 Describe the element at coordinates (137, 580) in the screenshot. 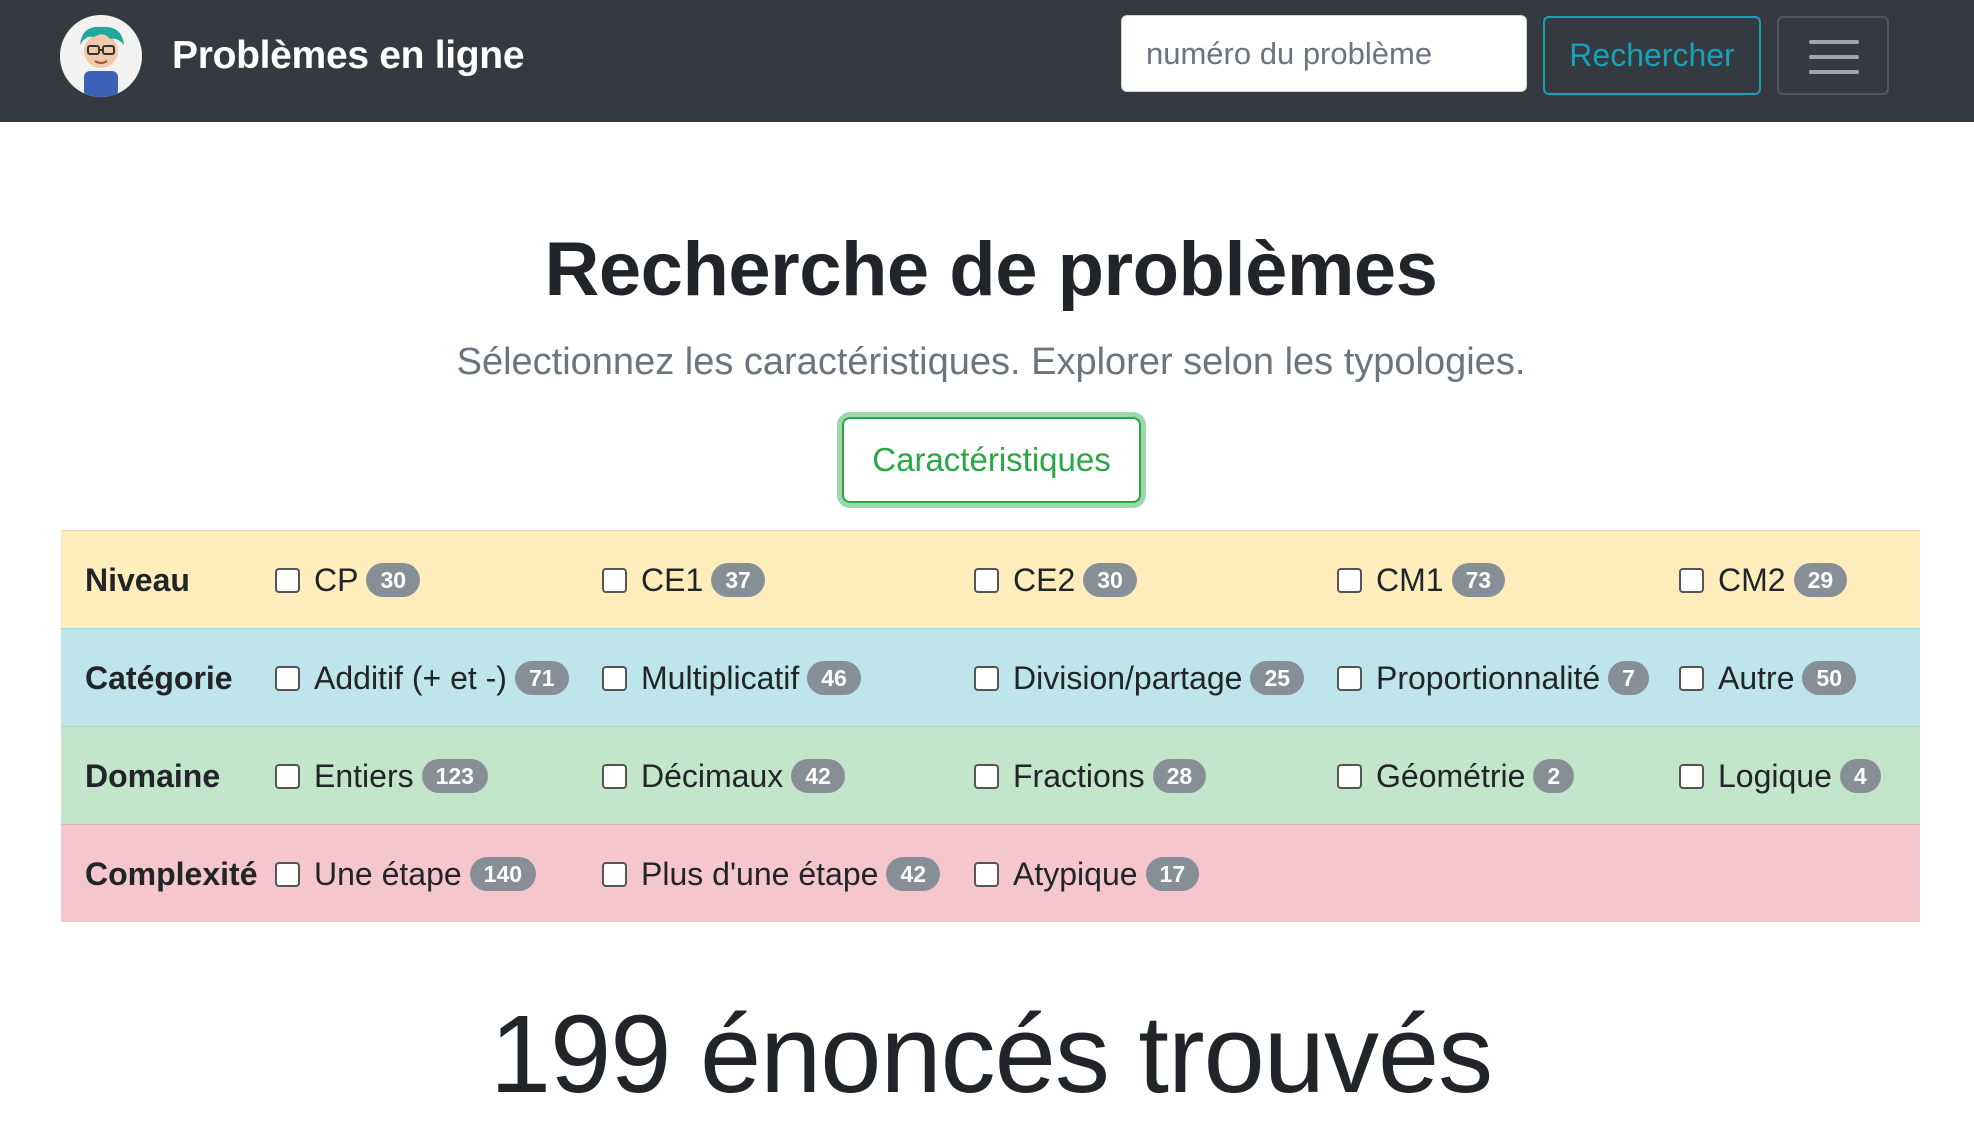

I see `filter-row-label: Niveau` at that location.